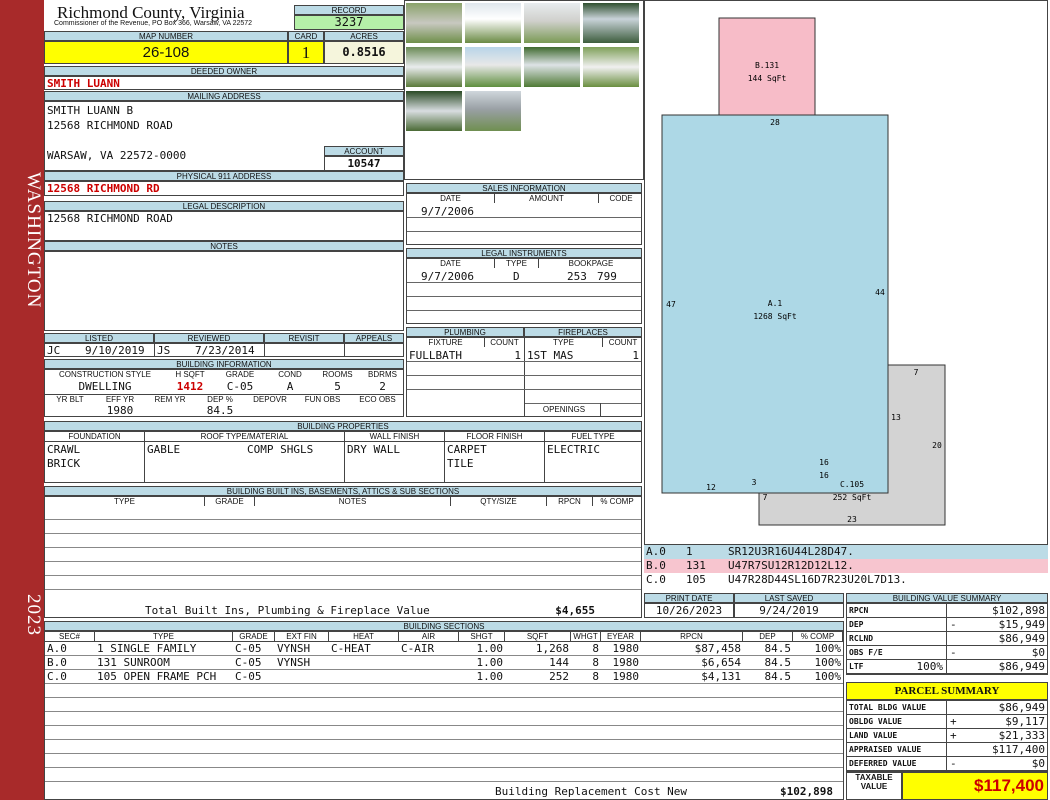  I want to click on bedrooms: 2, so click(382, 386).